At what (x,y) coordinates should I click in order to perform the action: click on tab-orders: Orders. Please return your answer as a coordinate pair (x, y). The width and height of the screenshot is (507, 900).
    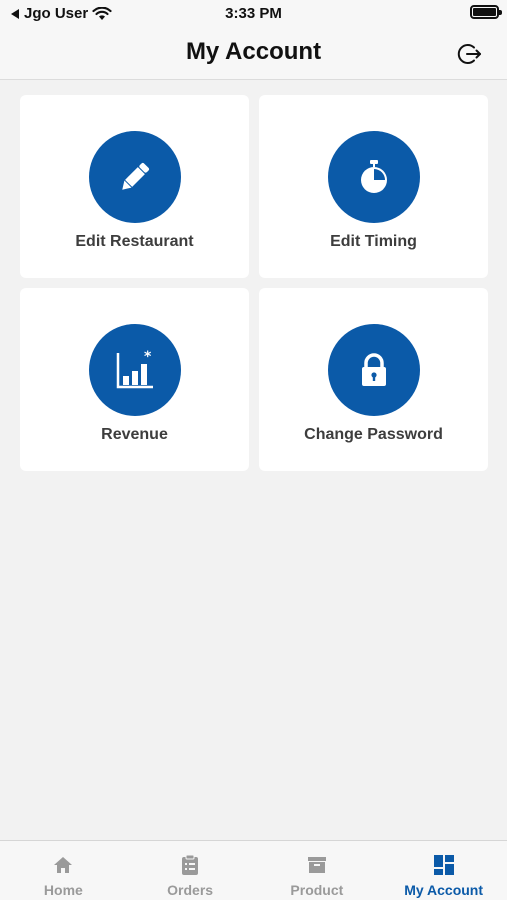
    Looking at the image, I should click on (190, 870).